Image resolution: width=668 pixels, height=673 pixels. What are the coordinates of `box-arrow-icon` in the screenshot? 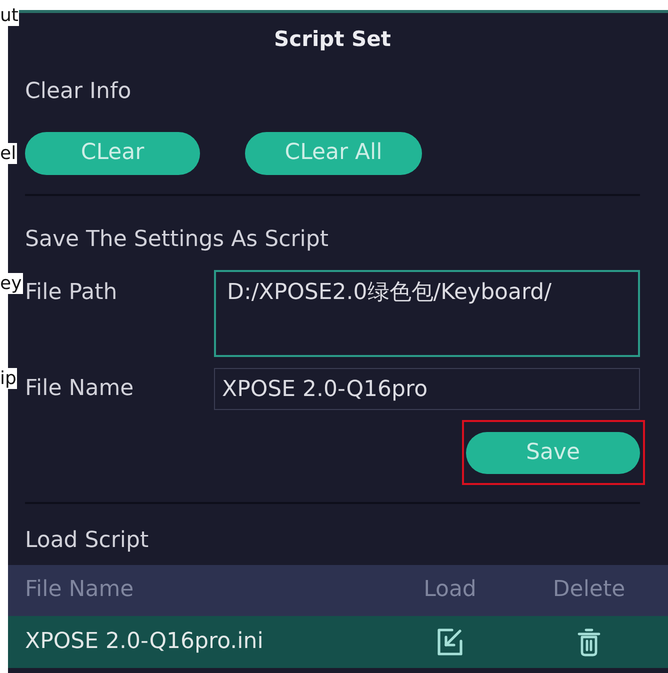 It's located at (450, 642).